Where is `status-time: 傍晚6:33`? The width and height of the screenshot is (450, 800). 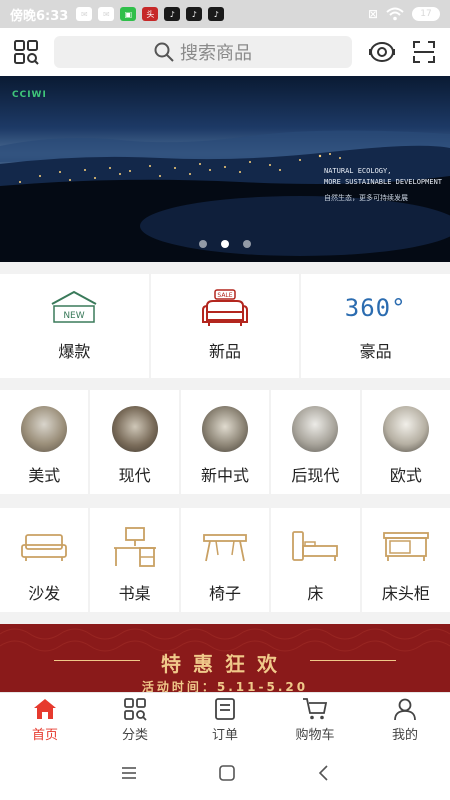
status-time: 傍晚6:33 is located at coordinates (39, 16).